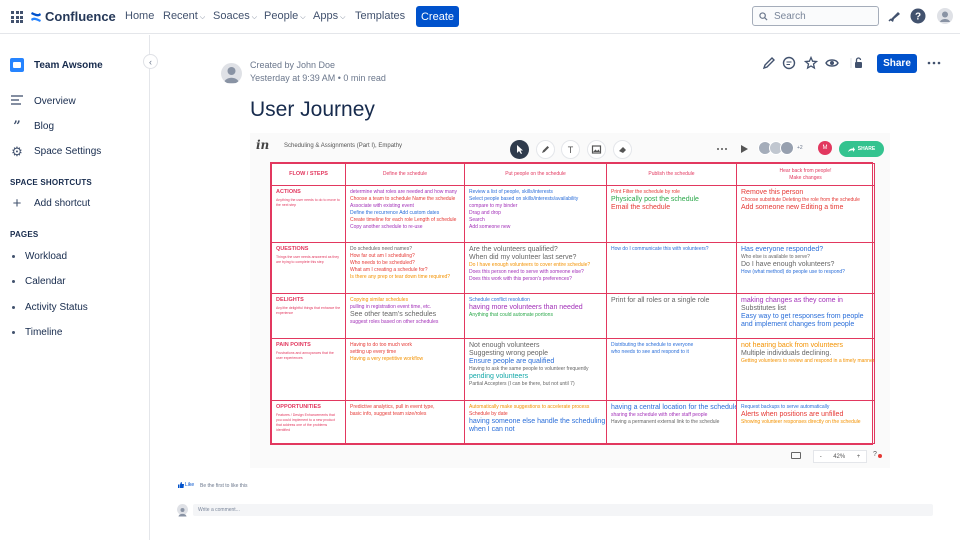  What do you see at coordinates (405, 359) in the screenshot?
I see `sticky-note-text: Having a very repetitive workflow` at bounding box center [405, 359].